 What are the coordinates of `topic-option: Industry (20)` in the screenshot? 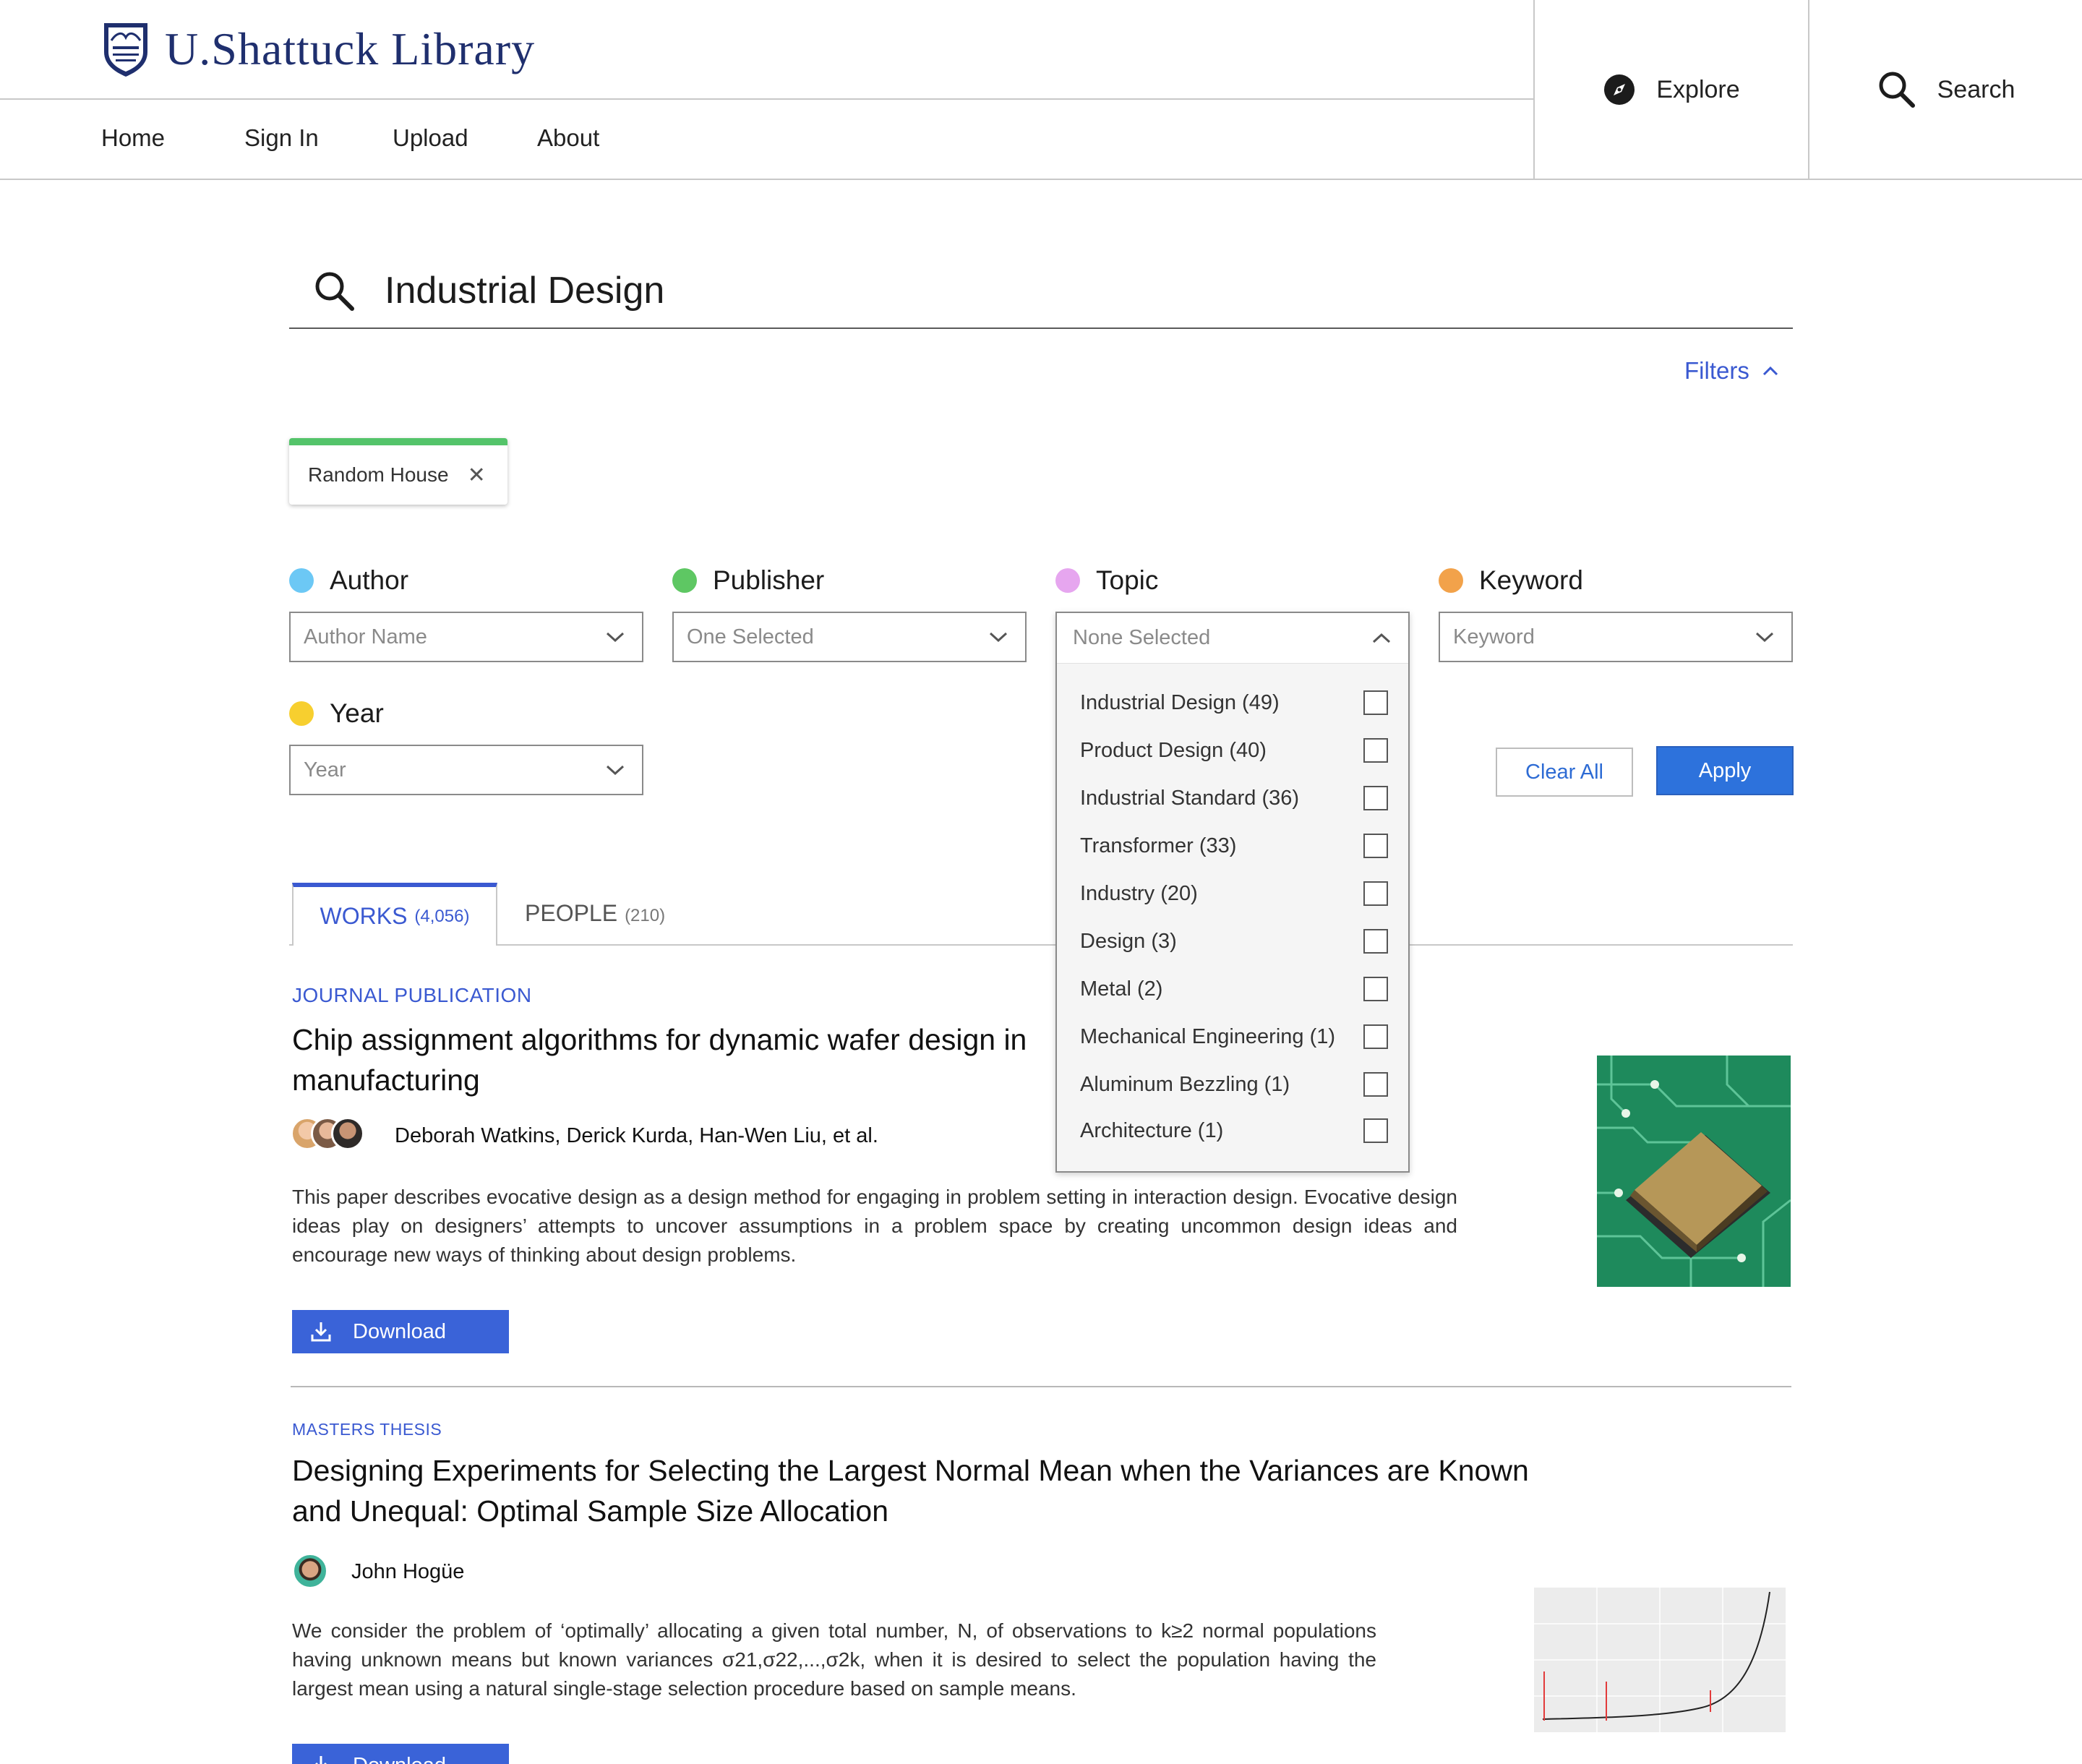 It's located at (1234, 893).